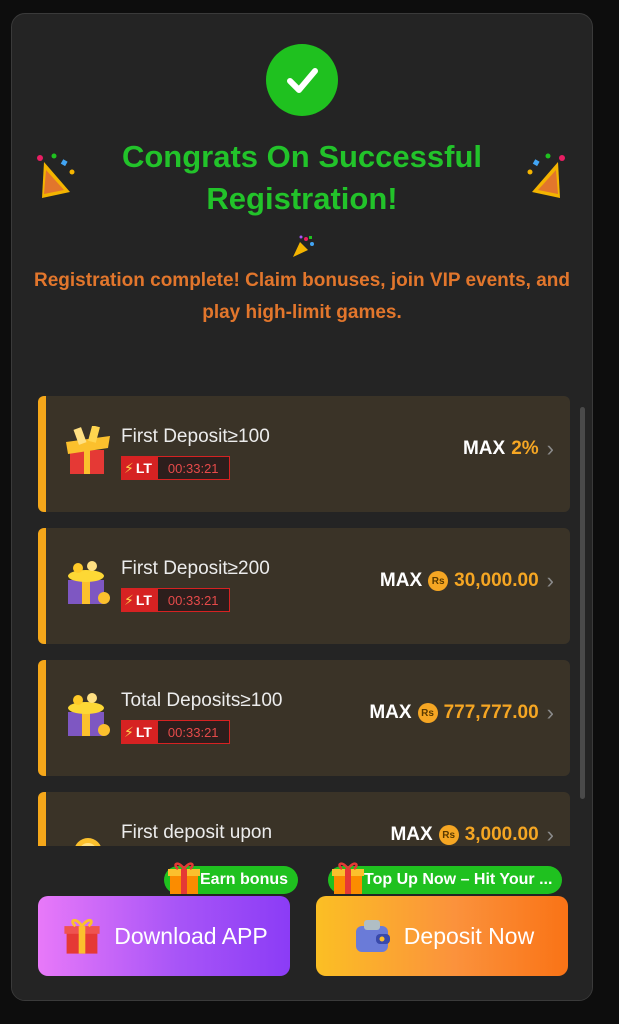  What do you see at coordinates (469, 935) in the screenshot?
I see `deposit-now-label: Deposit Now` at bounding box center [469, 935].